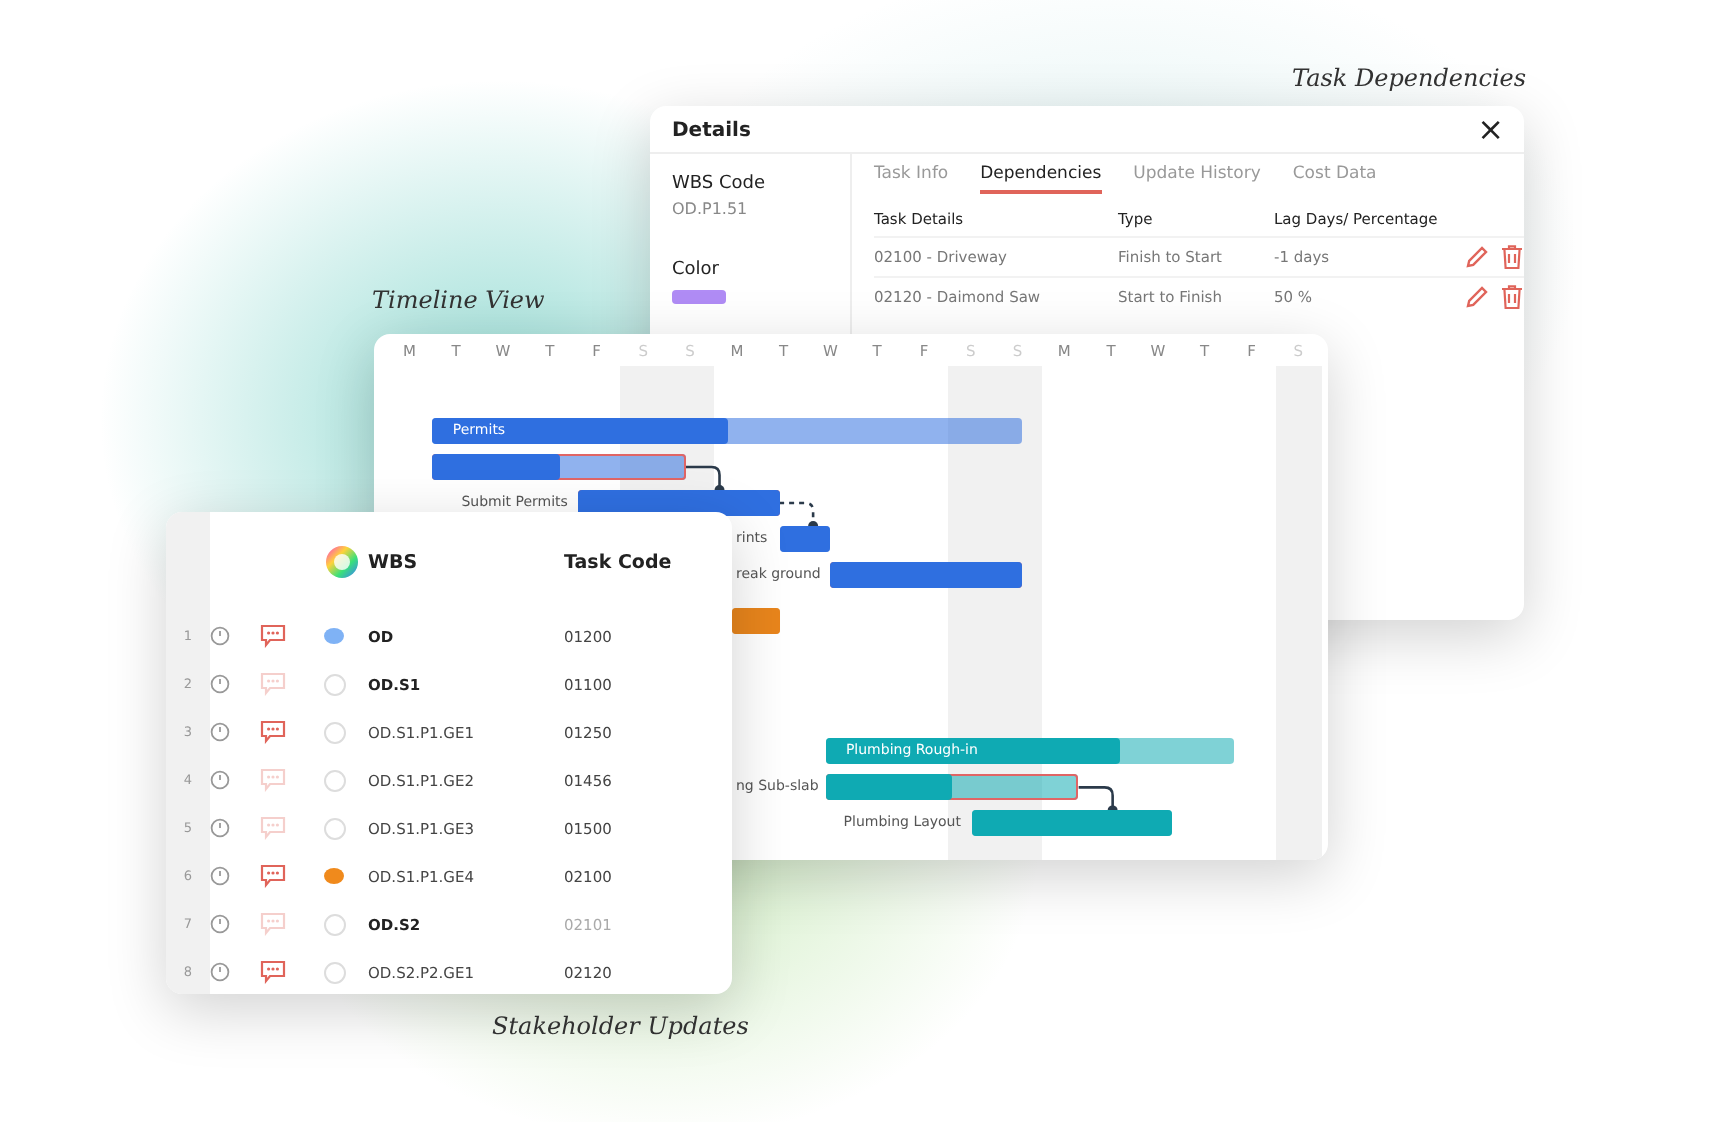 The height and width of the screenshot is (1122, 1720). I want to click on column-header: Task Code, so click(618, 562).